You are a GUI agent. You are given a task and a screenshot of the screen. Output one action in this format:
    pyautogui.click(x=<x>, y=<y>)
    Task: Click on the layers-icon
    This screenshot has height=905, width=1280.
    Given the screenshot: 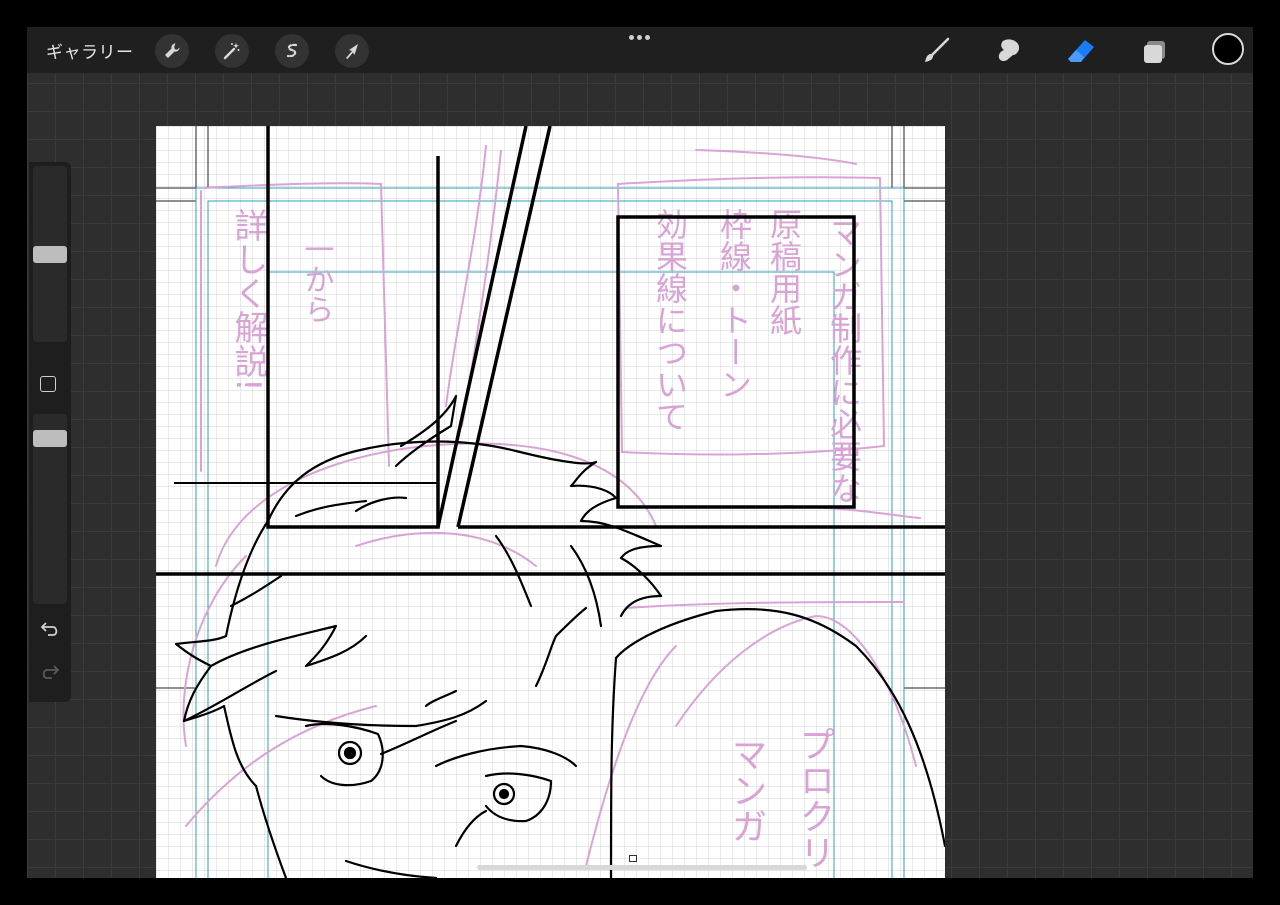 What is the action you would take?
    pyautogui.click(x=1154, y=52)
    